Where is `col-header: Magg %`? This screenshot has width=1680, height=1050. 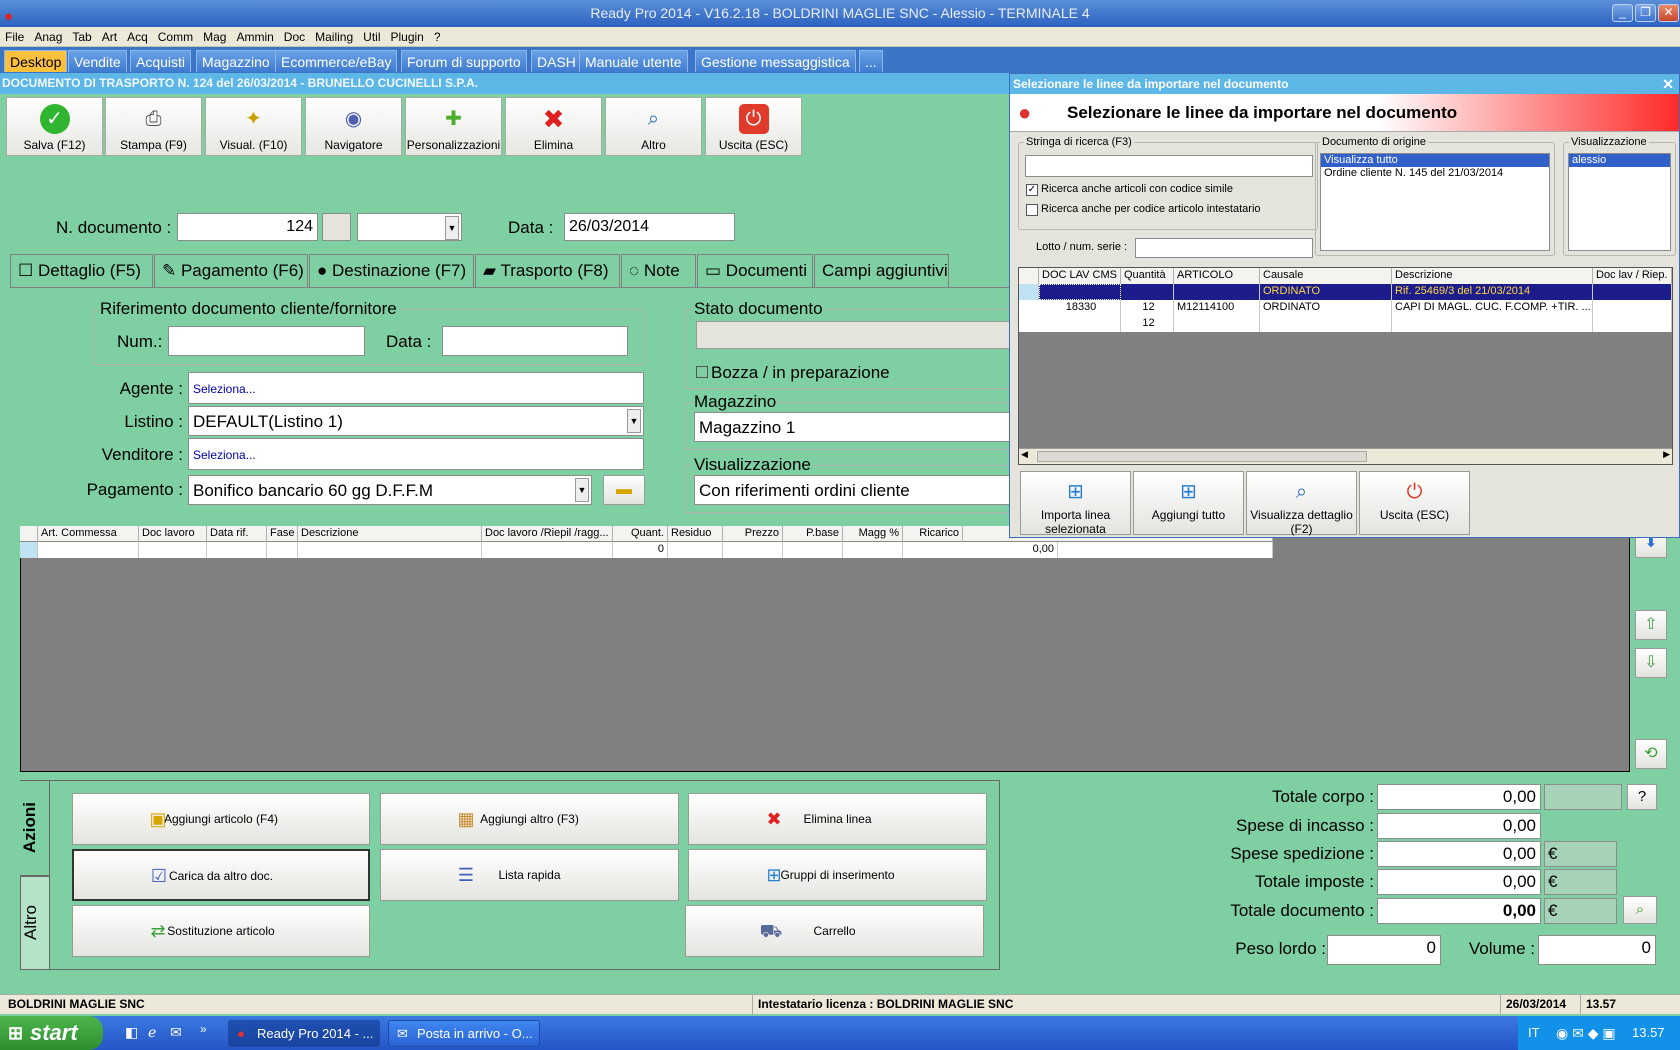 col-header: Magg % is located at coordinates (873, 534).